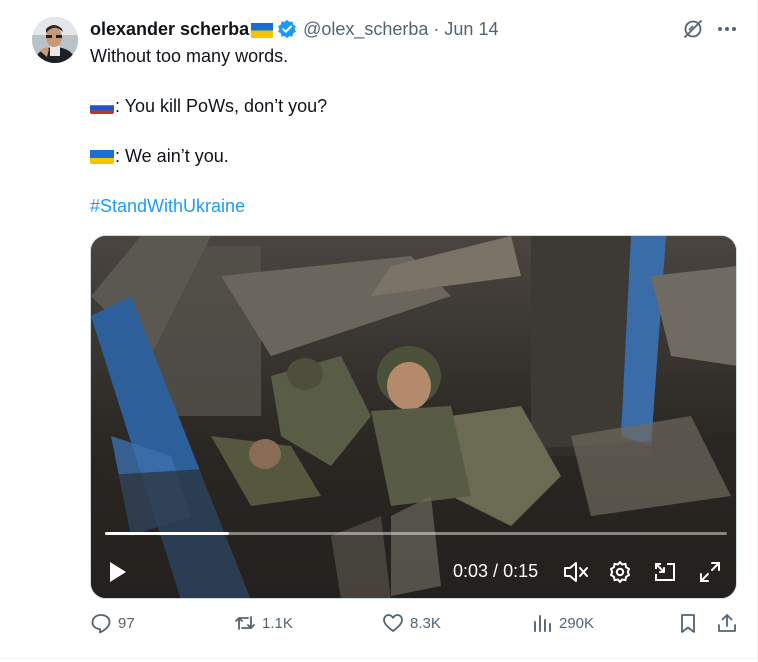 This screenshot has height=662, width=758. I want to click on repost-count: 1.1K, so click(277, 623).